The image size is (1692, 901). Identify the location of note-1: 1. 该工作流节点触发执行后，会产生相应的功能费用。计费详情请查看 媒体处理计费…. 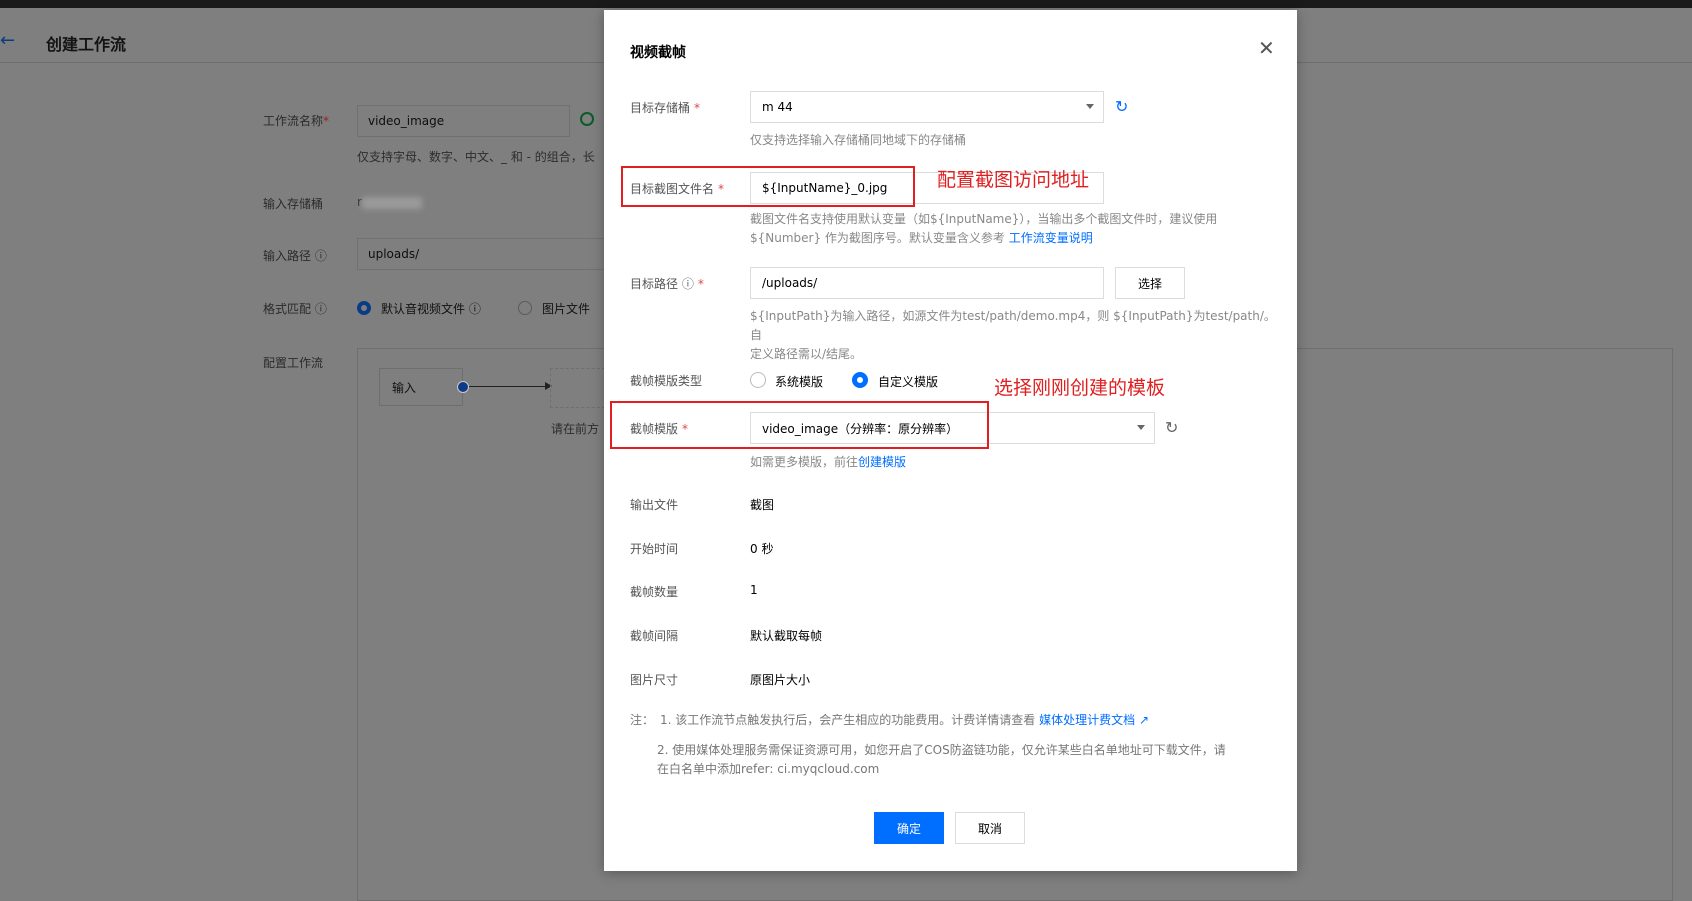
(905, 720).